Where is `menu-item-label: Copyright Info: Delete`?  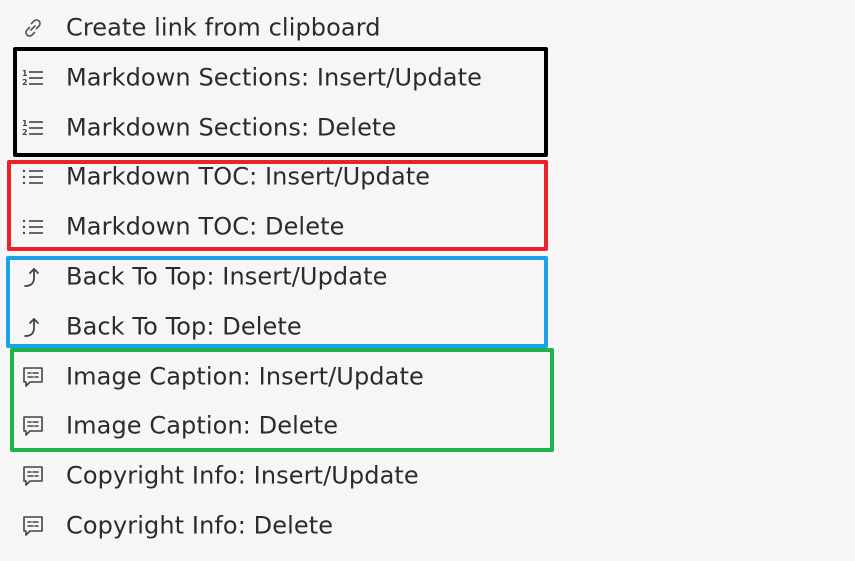
menu-item-label: Copyright Info: Delete is located at coordinates (200, 525).